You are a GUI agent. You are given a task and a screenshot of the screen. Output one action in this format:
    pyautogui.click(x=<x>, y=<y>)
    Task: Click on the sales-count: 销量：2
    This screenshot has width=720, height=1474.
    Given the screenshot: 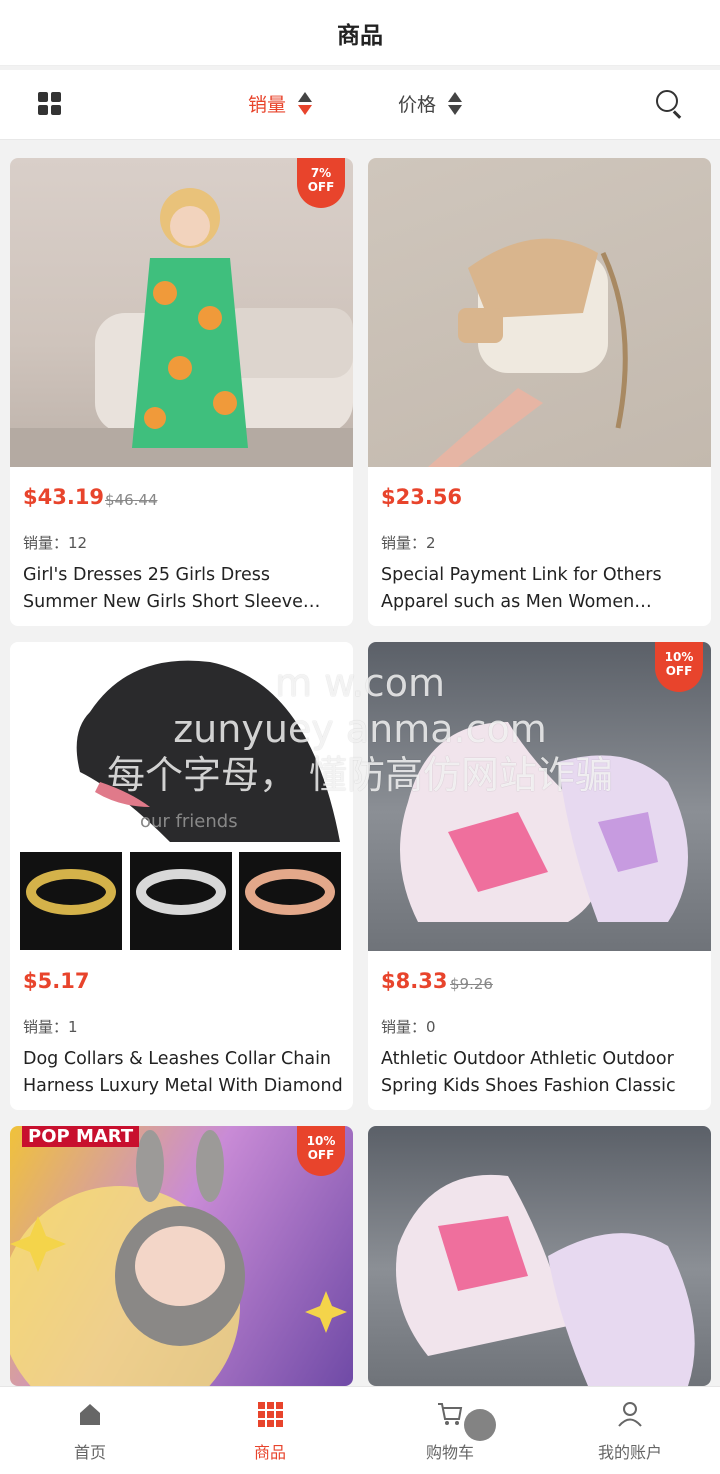 What is the action you would take?
    pyautogui.click(x=408, y=543)
    